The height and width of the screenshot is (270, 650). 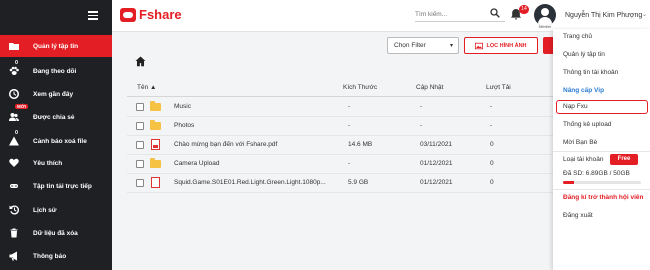 What do you see at coordinates (56, 163) in the screenshot?
I see `sidebar-item-favorites: Yêu thích` at bounding box center [56, 163].